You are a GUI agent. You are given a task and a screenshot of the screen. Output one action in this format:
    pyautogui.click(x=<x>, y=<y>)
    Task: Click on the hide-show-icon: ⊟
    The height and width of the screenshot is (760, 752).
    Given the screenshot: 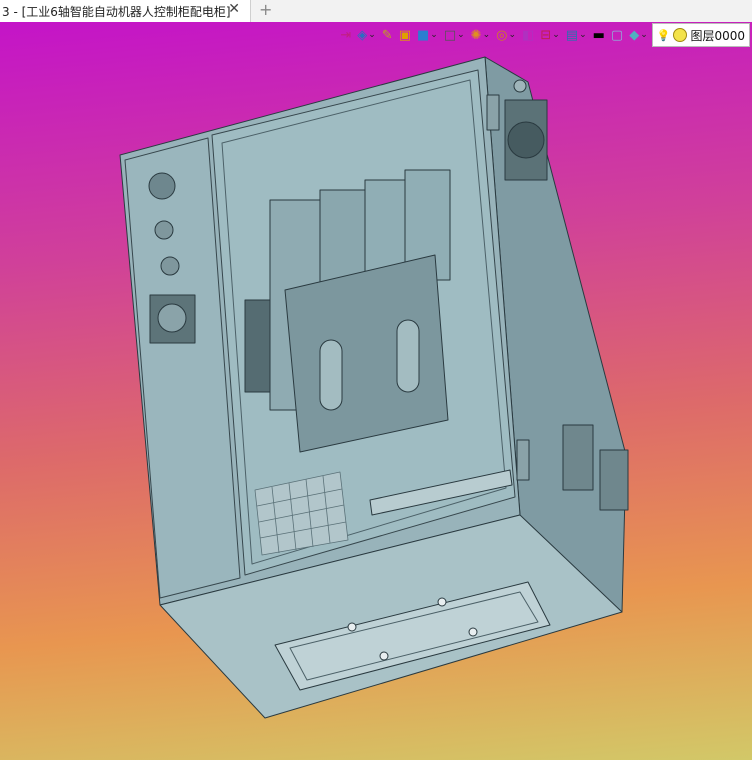 What is the action you would take?
    pyautogui.click(x=546, y=35)
    